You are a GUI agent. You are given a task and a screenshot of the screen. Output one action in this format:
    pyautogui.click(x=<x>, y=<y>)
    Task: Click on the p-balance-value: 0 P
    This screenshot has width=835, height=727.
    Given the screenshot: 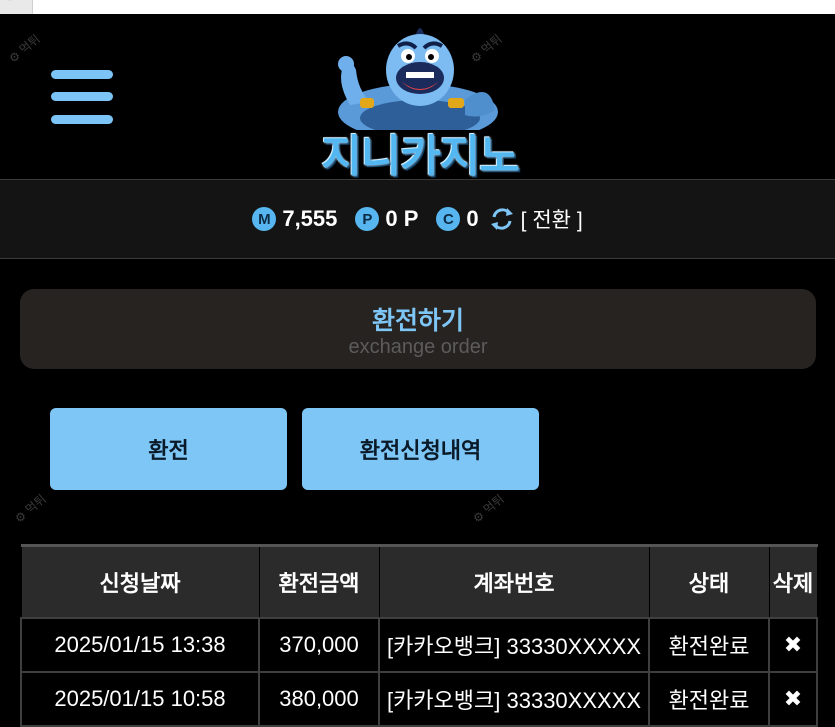 What is the action you would take?
    pyautogui.click(x=402, y=218)
    